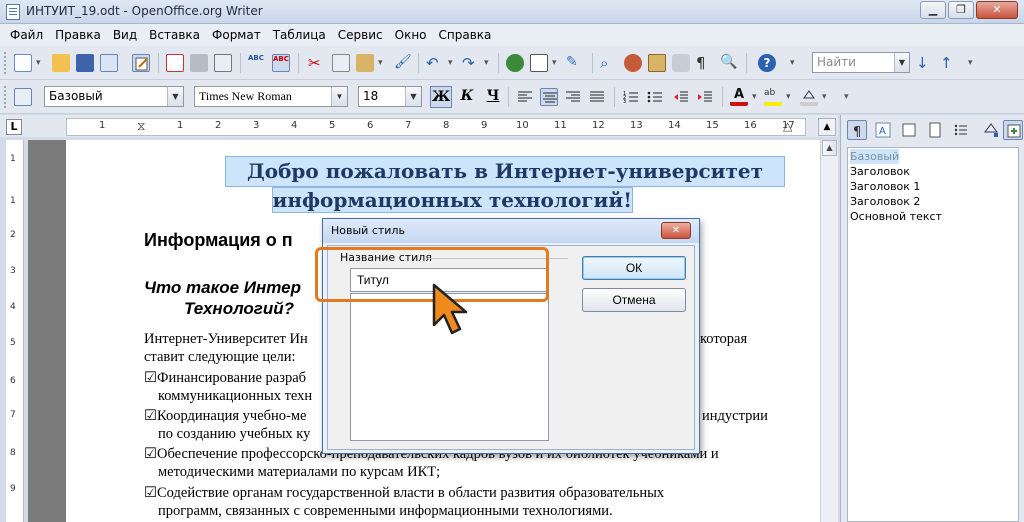  I want to click on table-icon, so click(539, 63).